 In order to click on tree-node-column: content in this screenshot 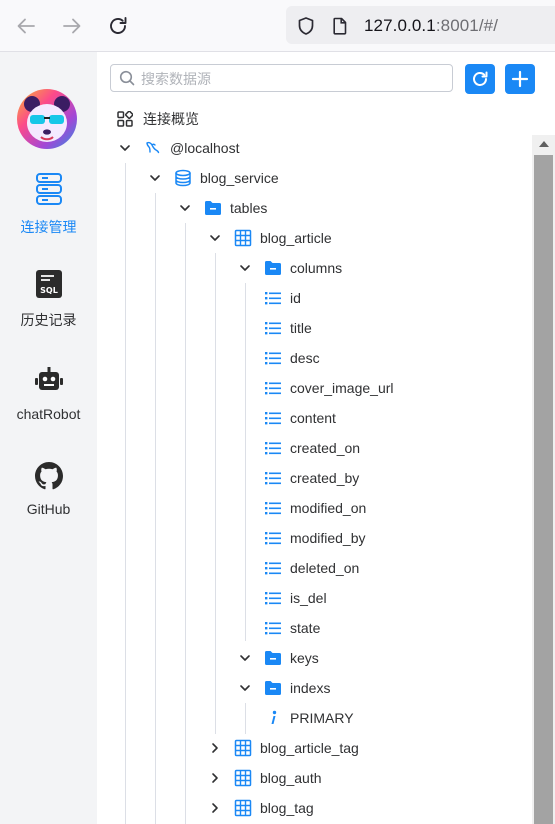, I will do `click(300, 418)`.